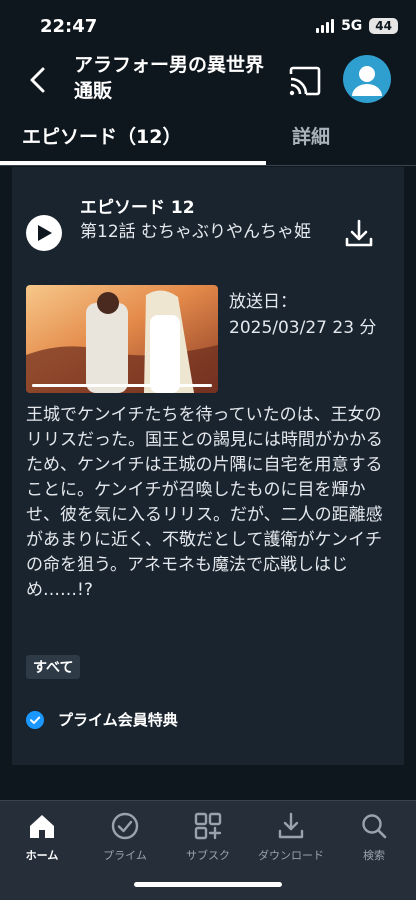  I want to click on battery-icon: 44, so click(383, 26).